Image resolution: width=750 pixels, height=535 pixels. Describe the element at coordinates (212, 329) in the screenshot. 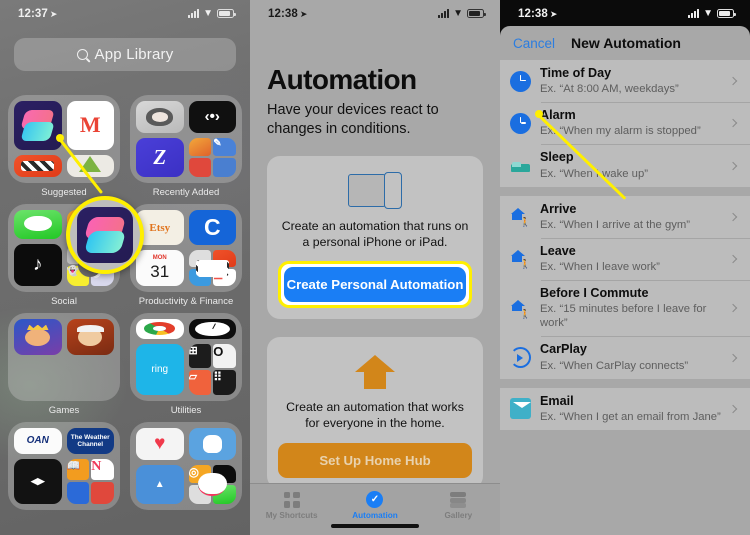

I see `app-icon-clock` at that location.